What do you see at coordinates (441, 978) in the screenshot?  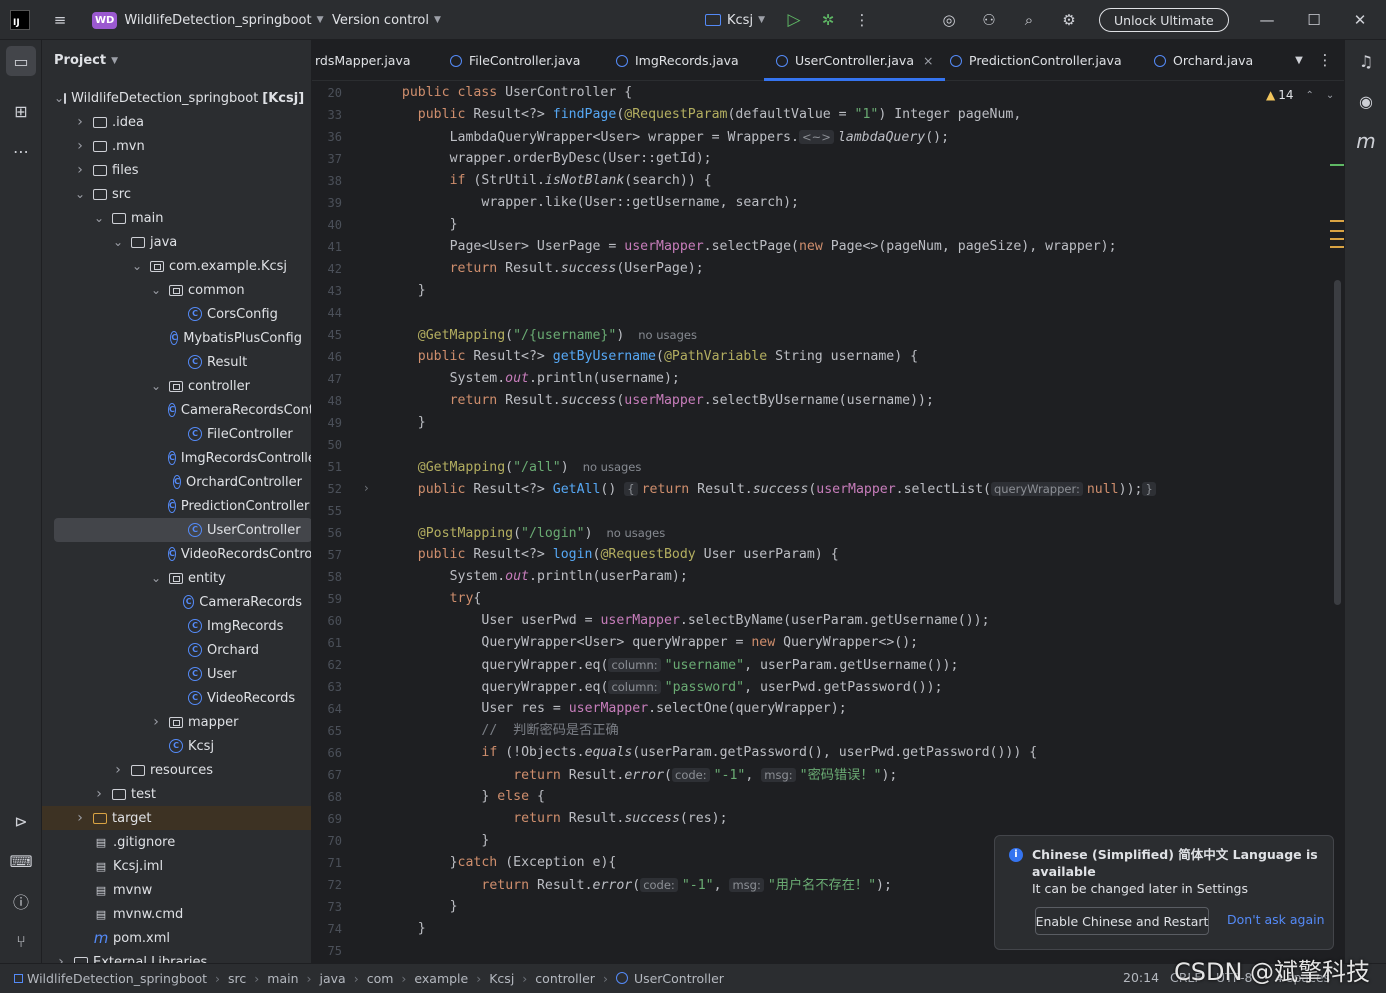 I see `breadcrumb-item: example` at bounding box center [441, 978].